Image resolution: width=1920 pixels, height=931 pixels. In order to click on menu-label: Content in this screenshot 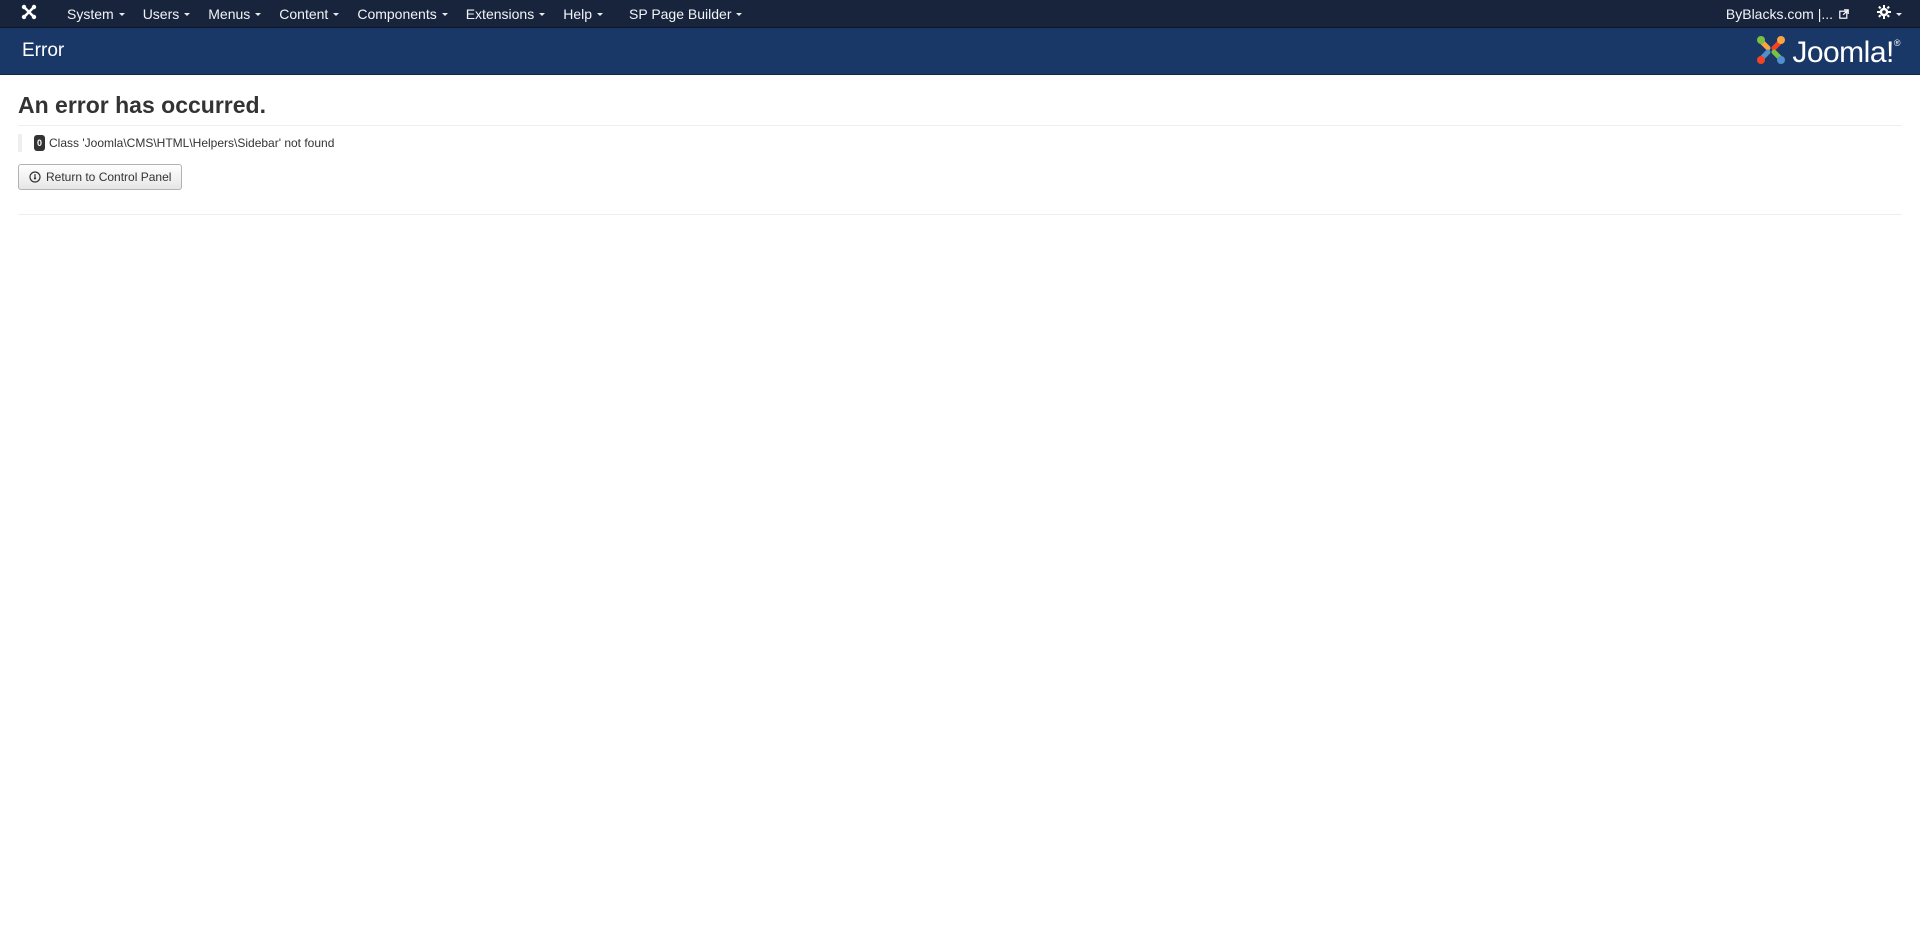, I will do `click(304, 13)`.